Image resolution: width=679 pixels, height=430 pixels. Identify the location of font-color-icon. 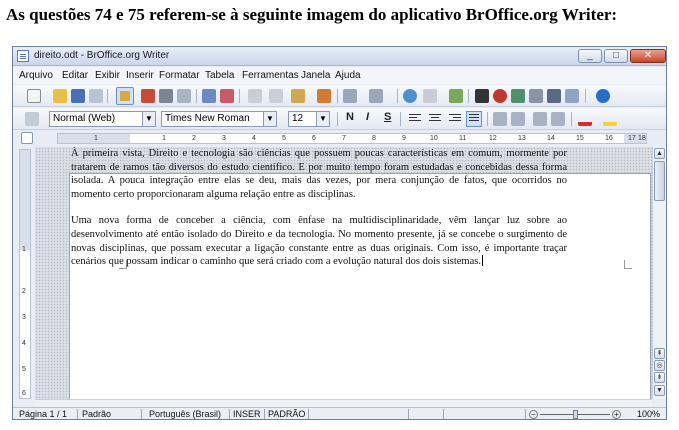
(585, 119).